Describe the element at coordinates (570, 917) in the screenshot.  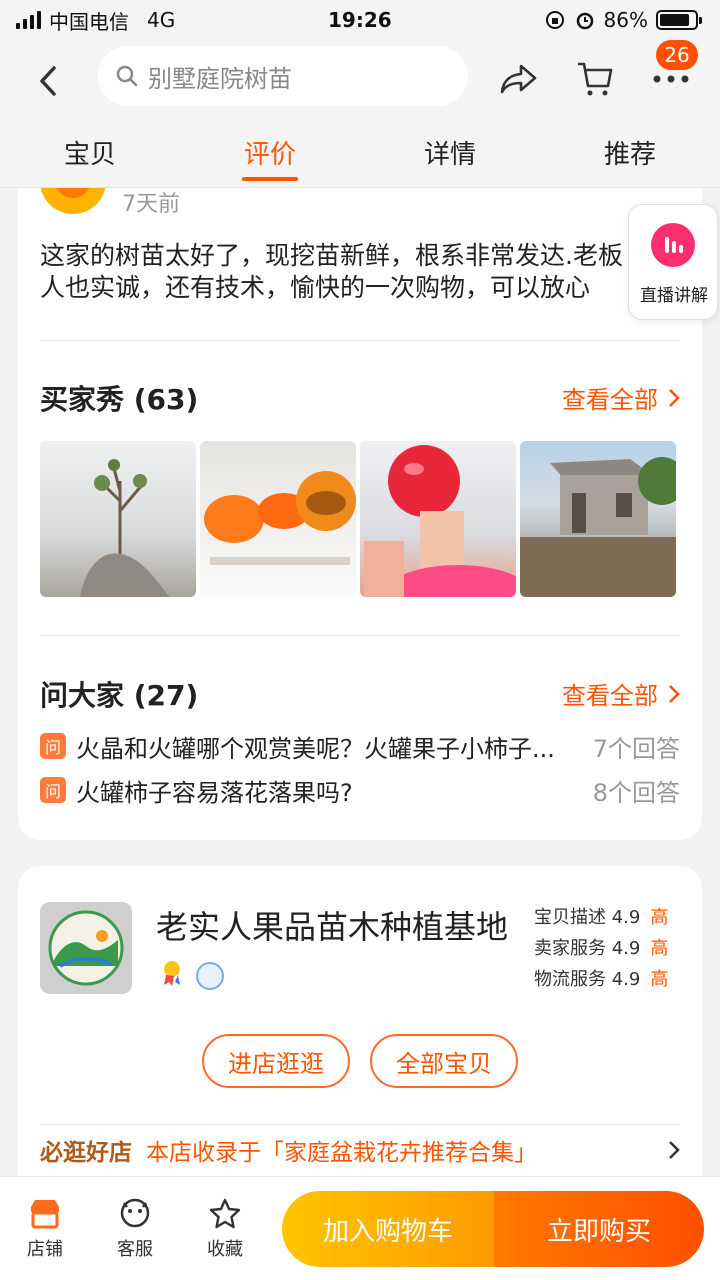
I see `rating-label: 宝贝描述` at that location.